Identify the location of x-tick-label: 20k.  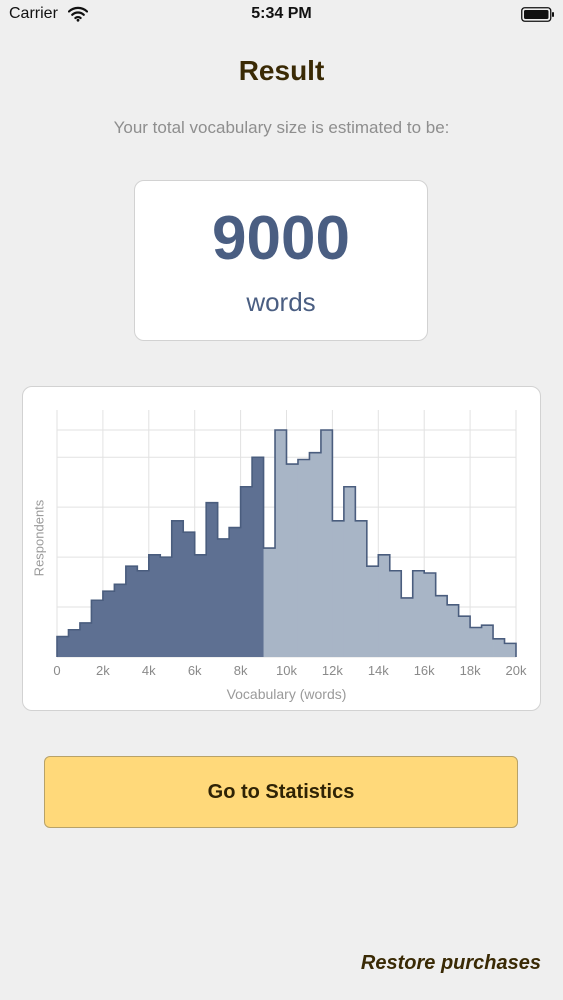
(516, 670).